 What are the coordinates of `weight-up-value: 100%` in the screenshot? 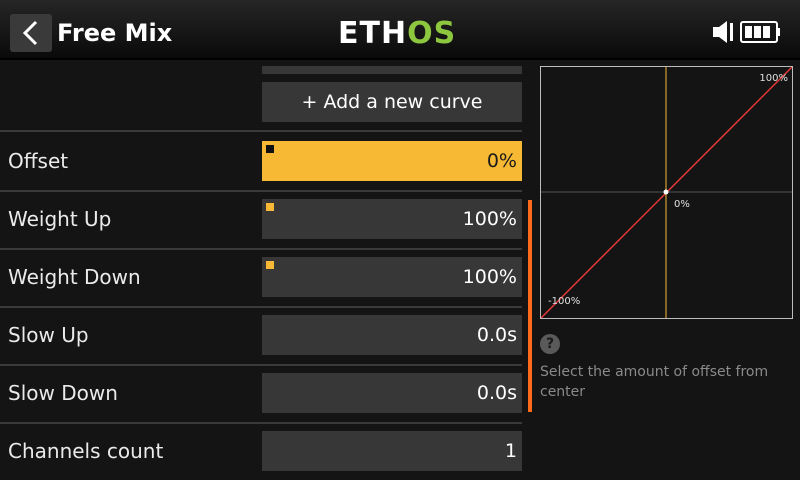 It's located at (489, 219).